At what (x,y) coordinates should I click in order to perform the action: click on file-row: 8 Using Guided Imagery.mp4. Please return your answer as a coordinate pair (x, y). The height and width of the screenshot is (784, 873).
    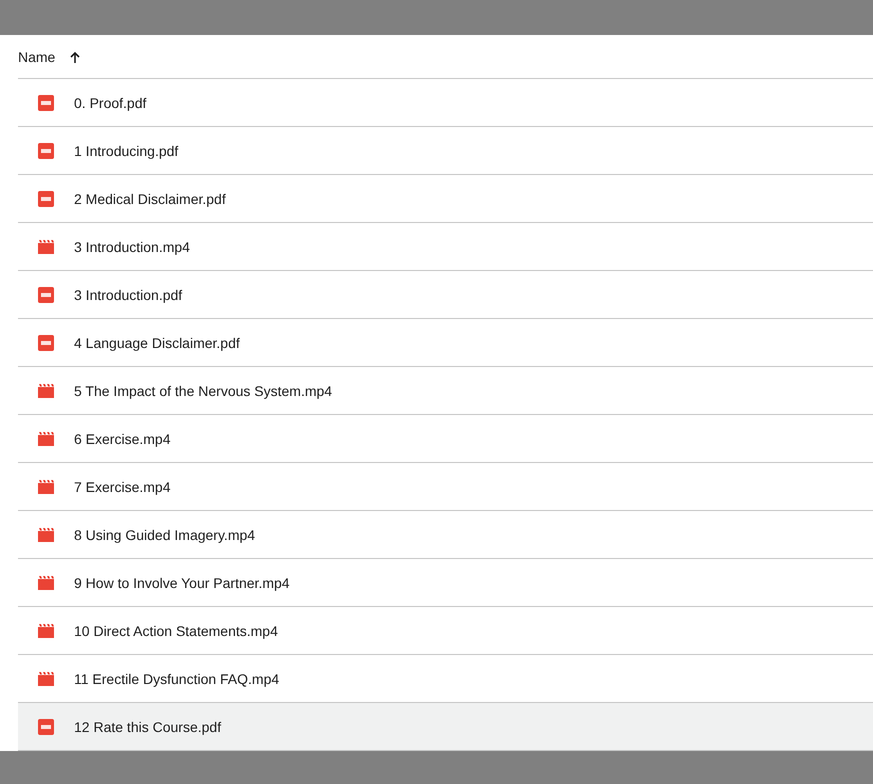
    Looking at the image, I should click on (445, 535).